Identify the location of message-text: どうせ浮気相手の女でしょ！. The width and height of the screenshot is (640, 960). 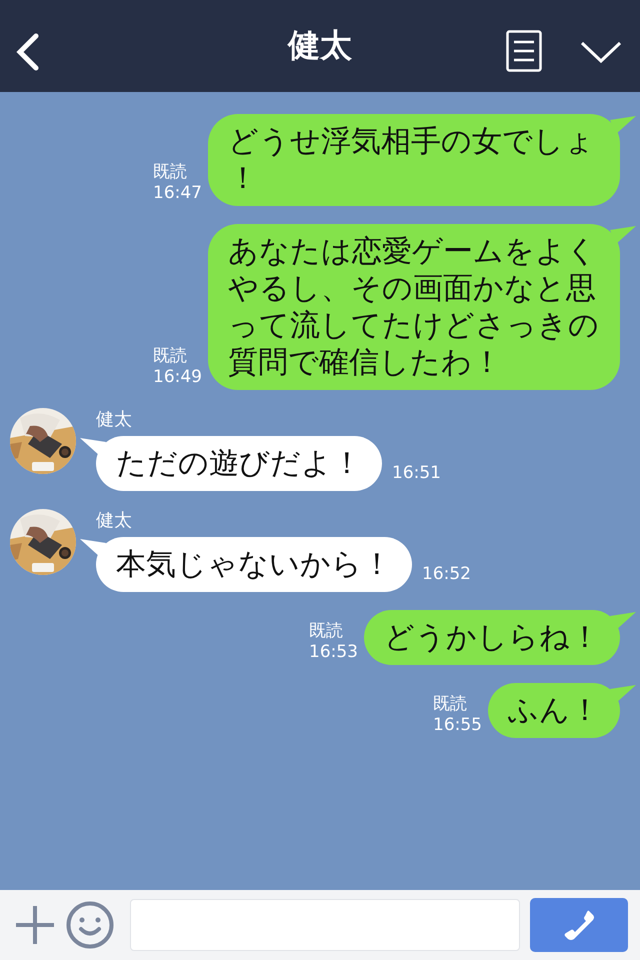
(412, 160).